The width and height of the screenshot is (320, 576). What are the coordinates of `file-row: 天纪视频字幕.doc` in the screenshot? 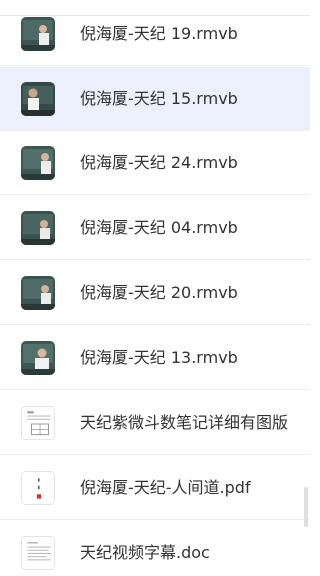 It's located at (155, 548).